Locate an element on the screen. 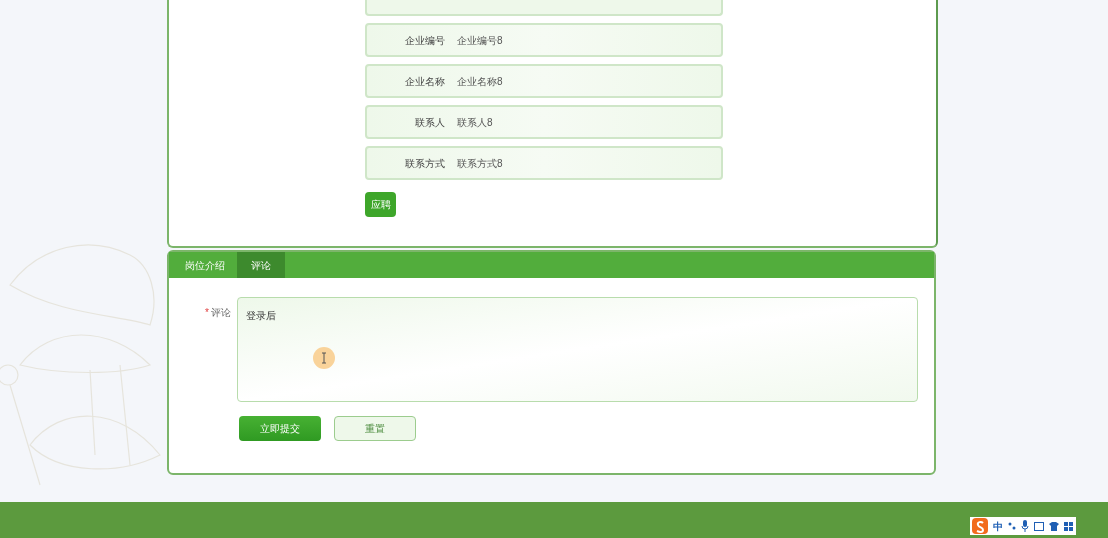  comment-textarea: 登录后 is located at coordinates (577, 349).